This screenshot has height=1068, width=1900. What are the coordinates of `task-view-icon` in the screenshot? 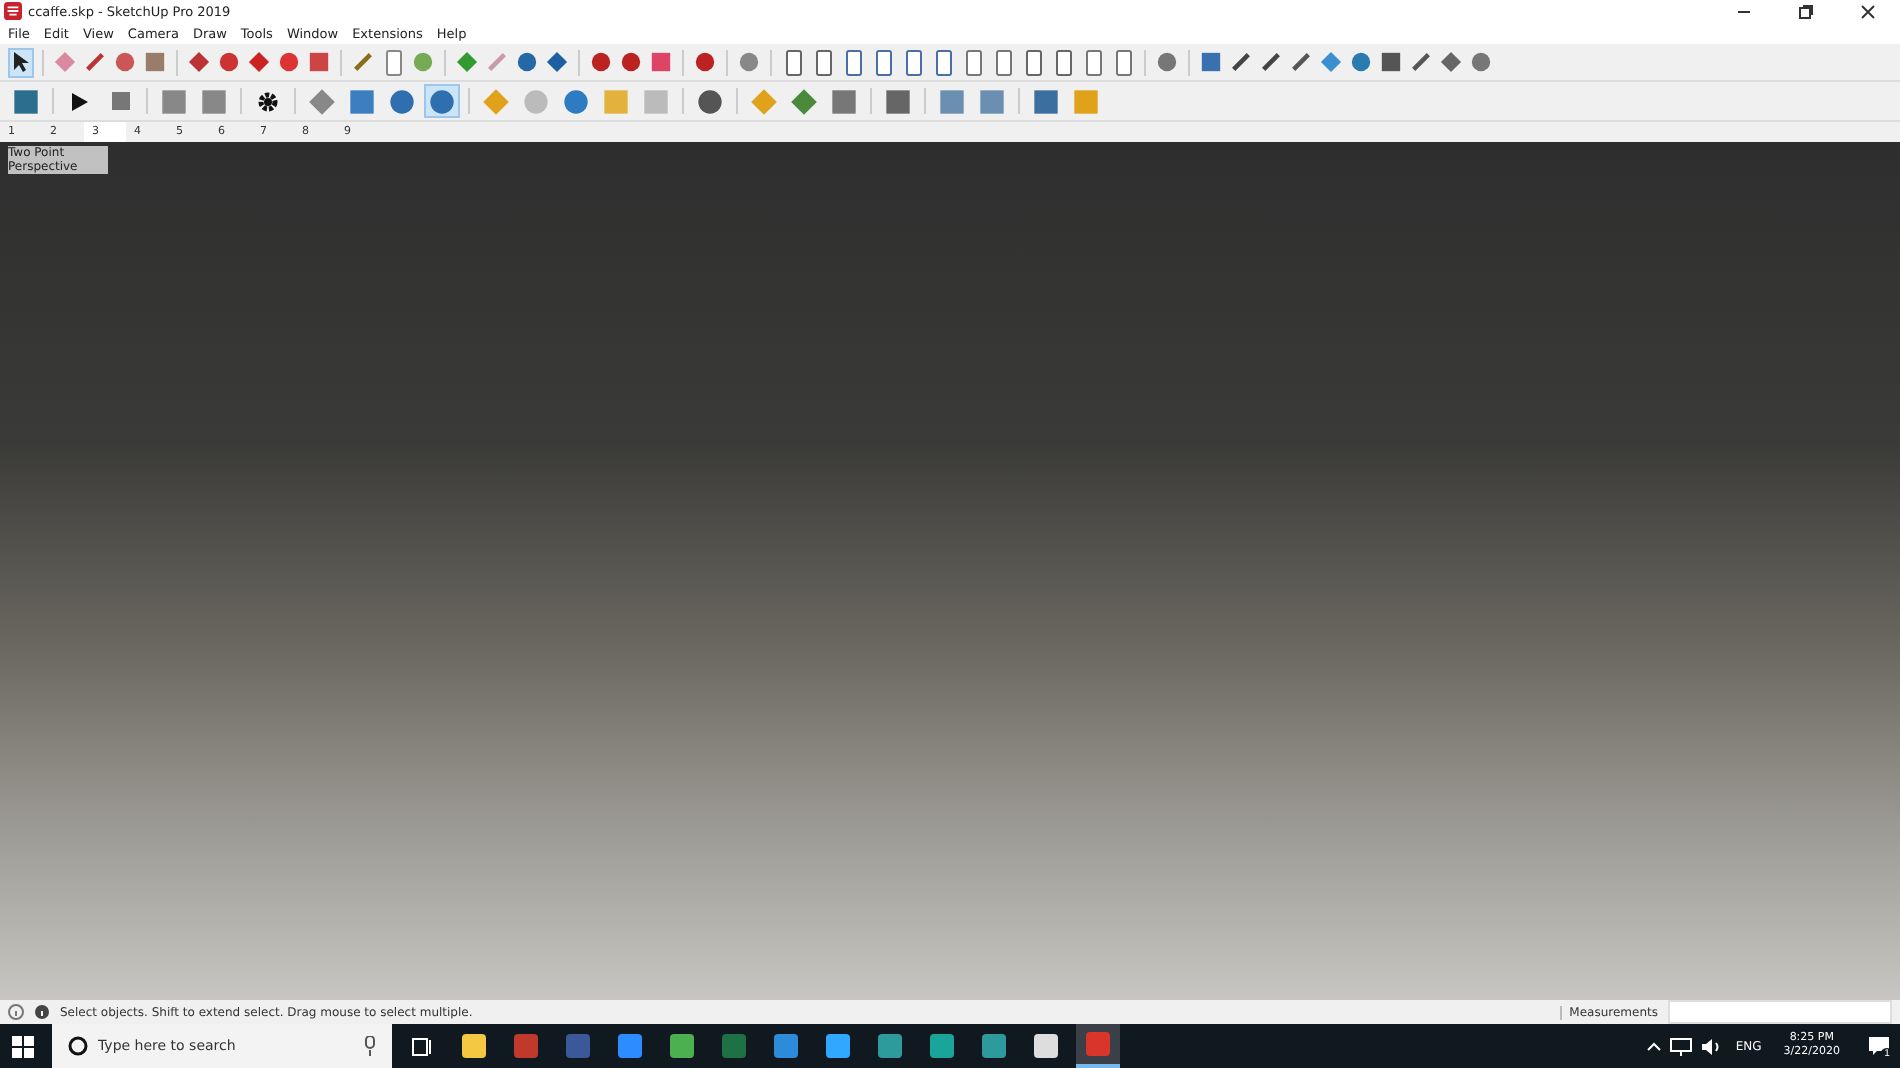 It's located at (422, 1046).